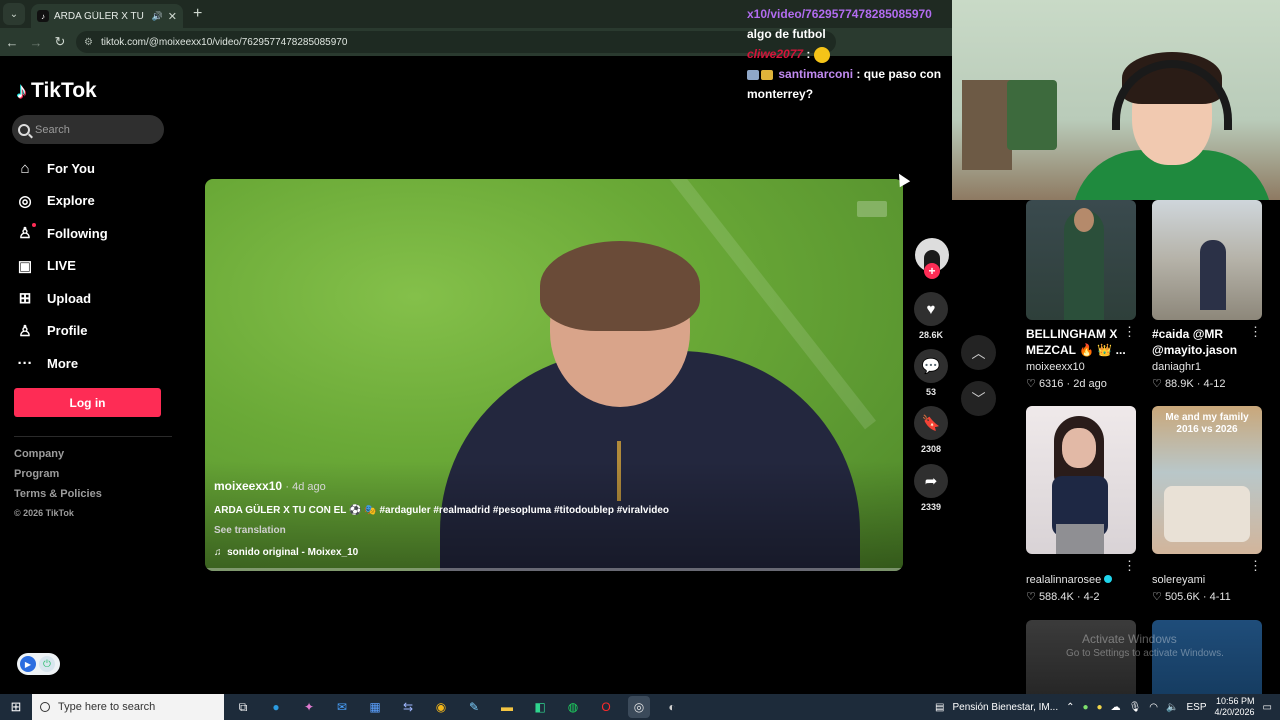 The image size is (1280, 720). I want to click on video-author: moixeexx10 · 4d ago, so click(270, 486).